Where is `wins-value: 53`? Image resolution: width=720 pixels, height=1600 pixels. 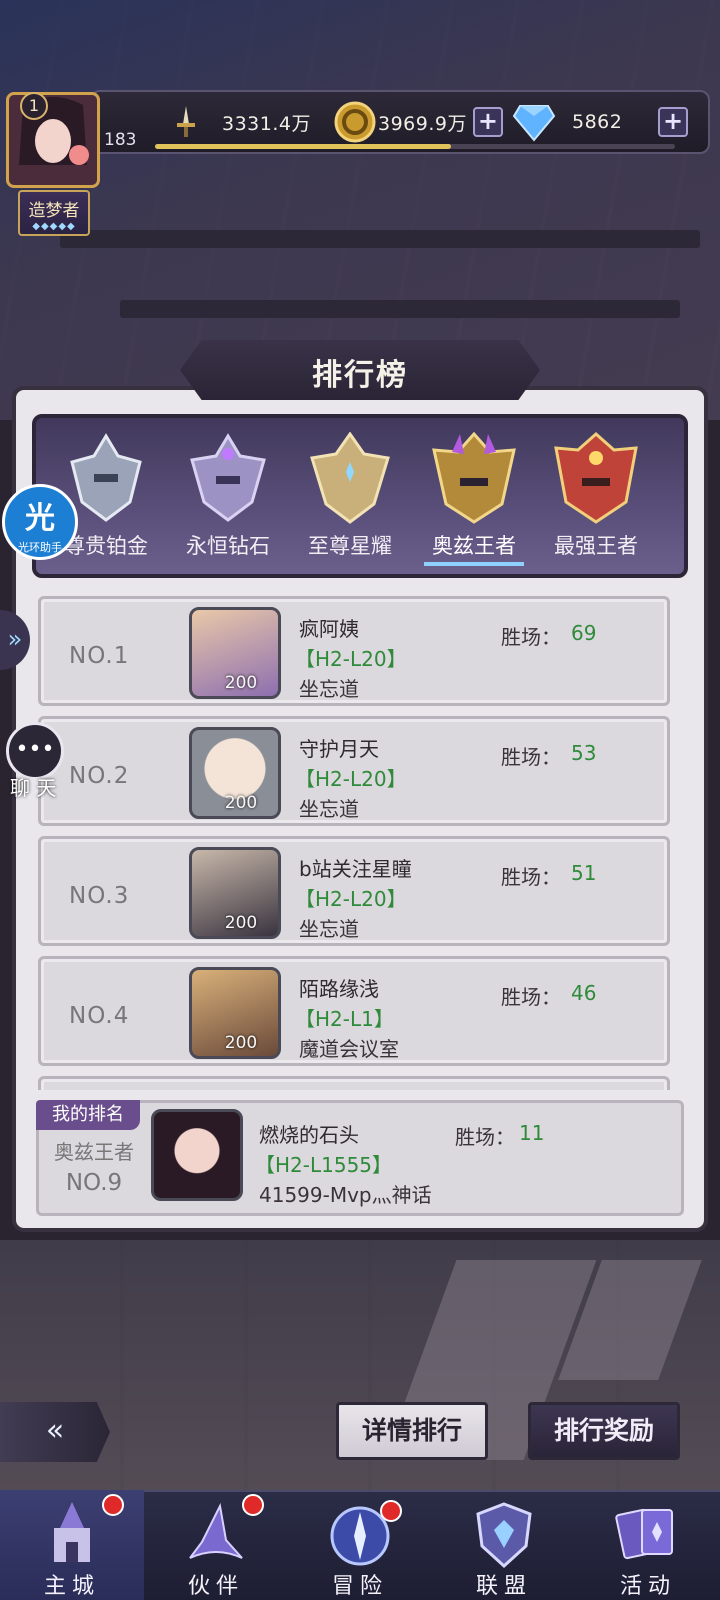
wins-value: 53 is located at coordinates (584, 753).